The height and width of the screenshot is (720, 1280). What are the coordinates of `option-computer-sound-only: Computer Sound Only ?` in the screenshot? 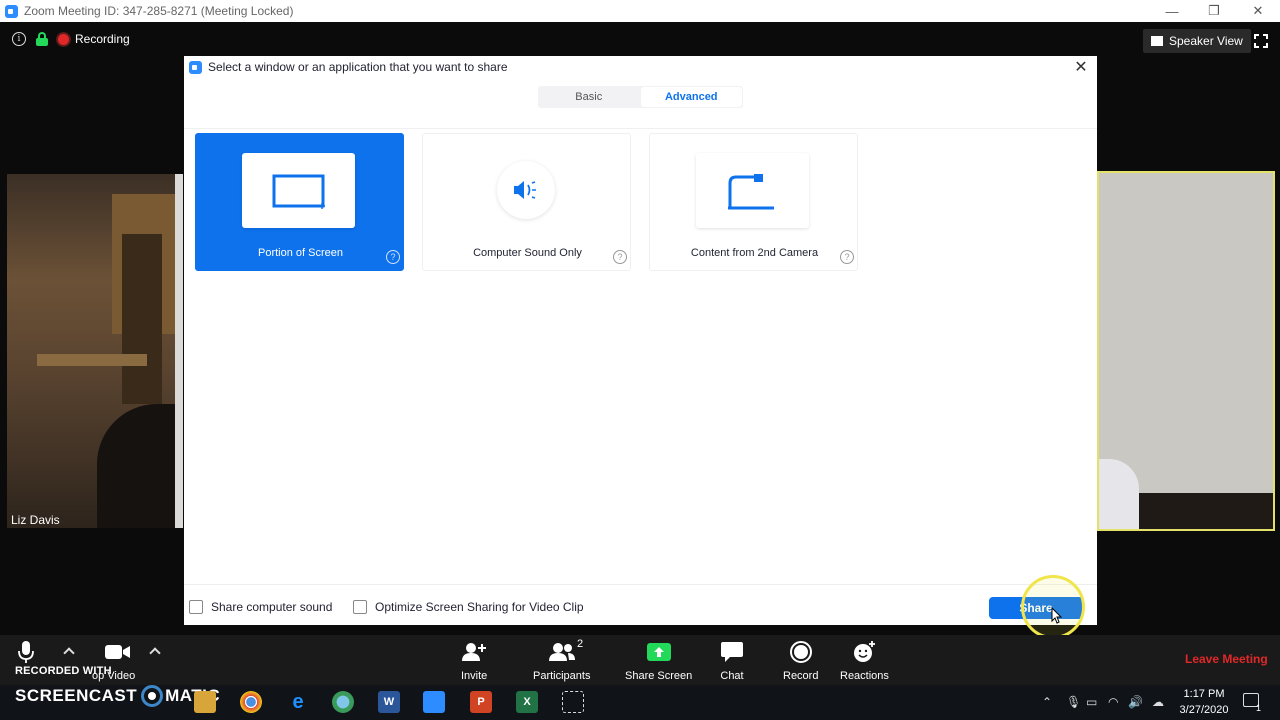 It's located at (526, 202).